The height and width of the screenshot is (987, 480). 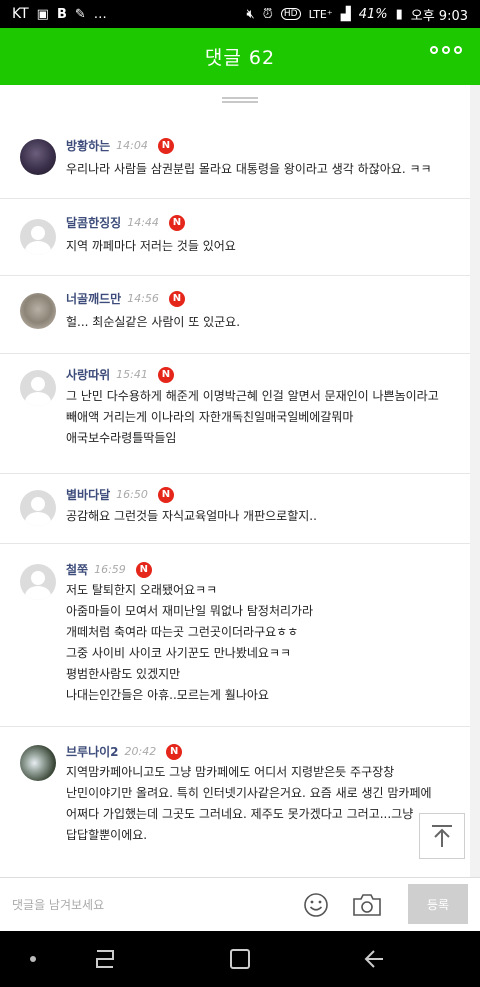 I want to click on carrier-label: KT, so click(x=20, y=14).